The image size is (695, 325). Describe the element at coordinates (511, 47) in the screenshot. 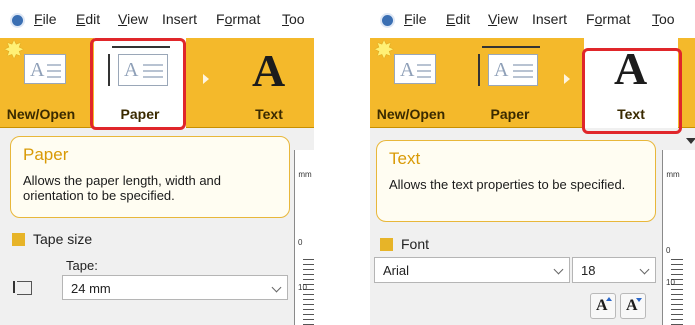

I see `paper-width-indicator` at that location.